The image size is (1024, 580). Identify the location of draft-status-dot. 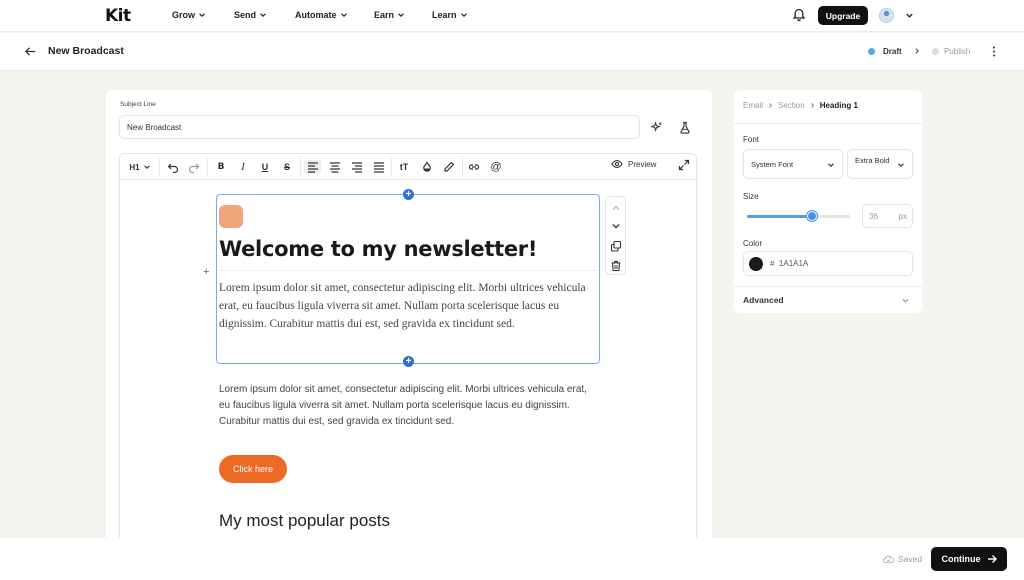
(871, 51).